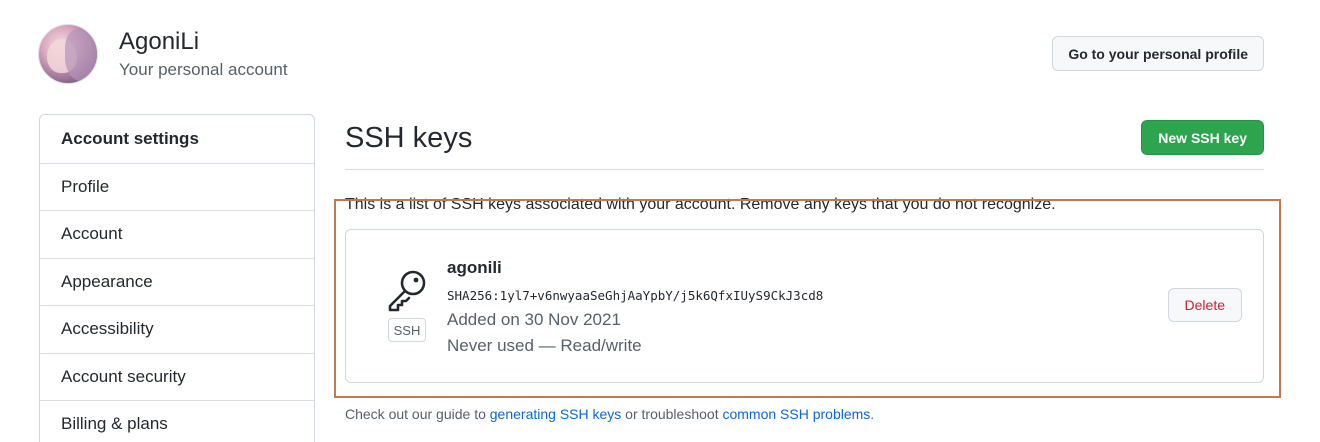  I want to click on sidebar-item-appearance: Appearance, so click(177, 281).